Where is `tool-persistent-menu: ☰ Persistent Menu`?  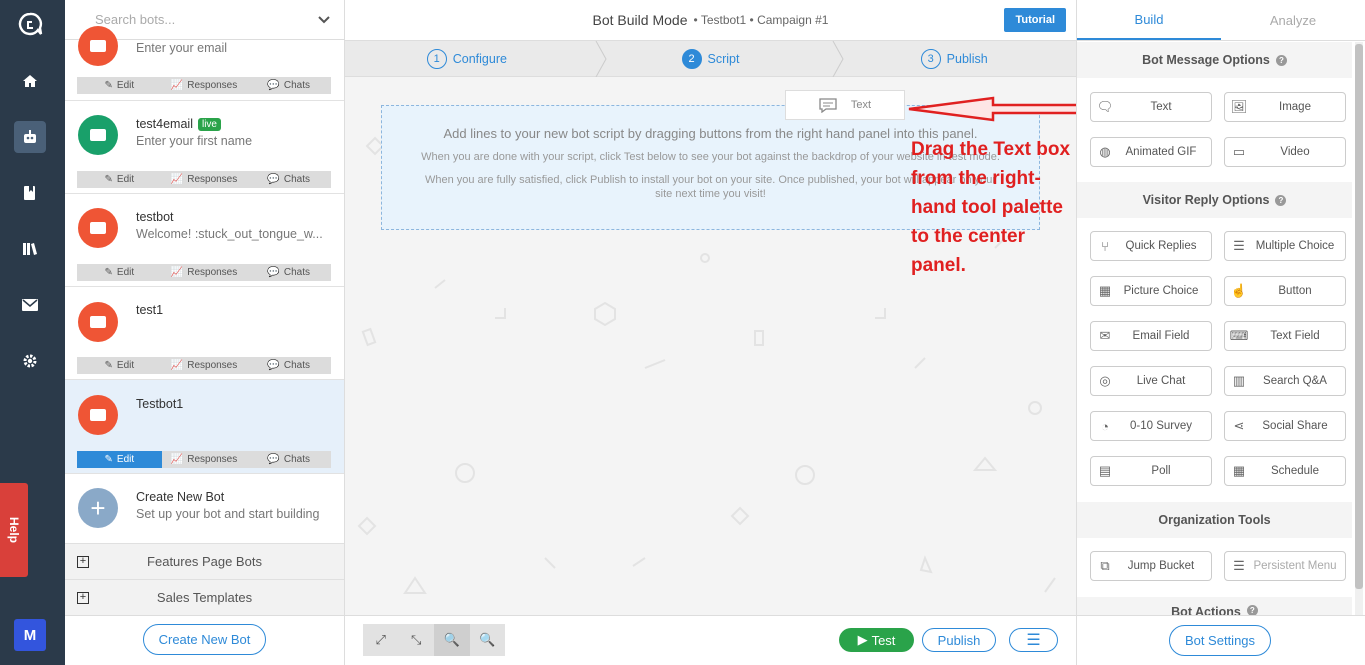 tool-persistent-menu: ☰ Persistent Menu is located at coordinates (1285, 566).